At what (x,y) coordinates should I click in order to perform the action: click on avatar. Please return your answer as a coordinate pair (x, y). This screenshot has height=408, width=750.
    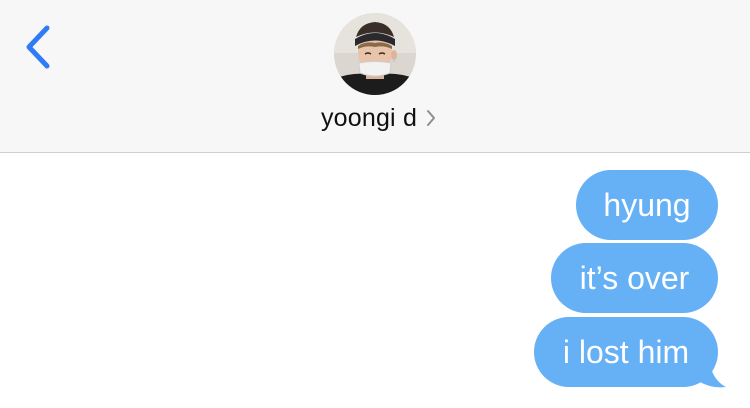
    Looking at the image, I should click on (375, 54).